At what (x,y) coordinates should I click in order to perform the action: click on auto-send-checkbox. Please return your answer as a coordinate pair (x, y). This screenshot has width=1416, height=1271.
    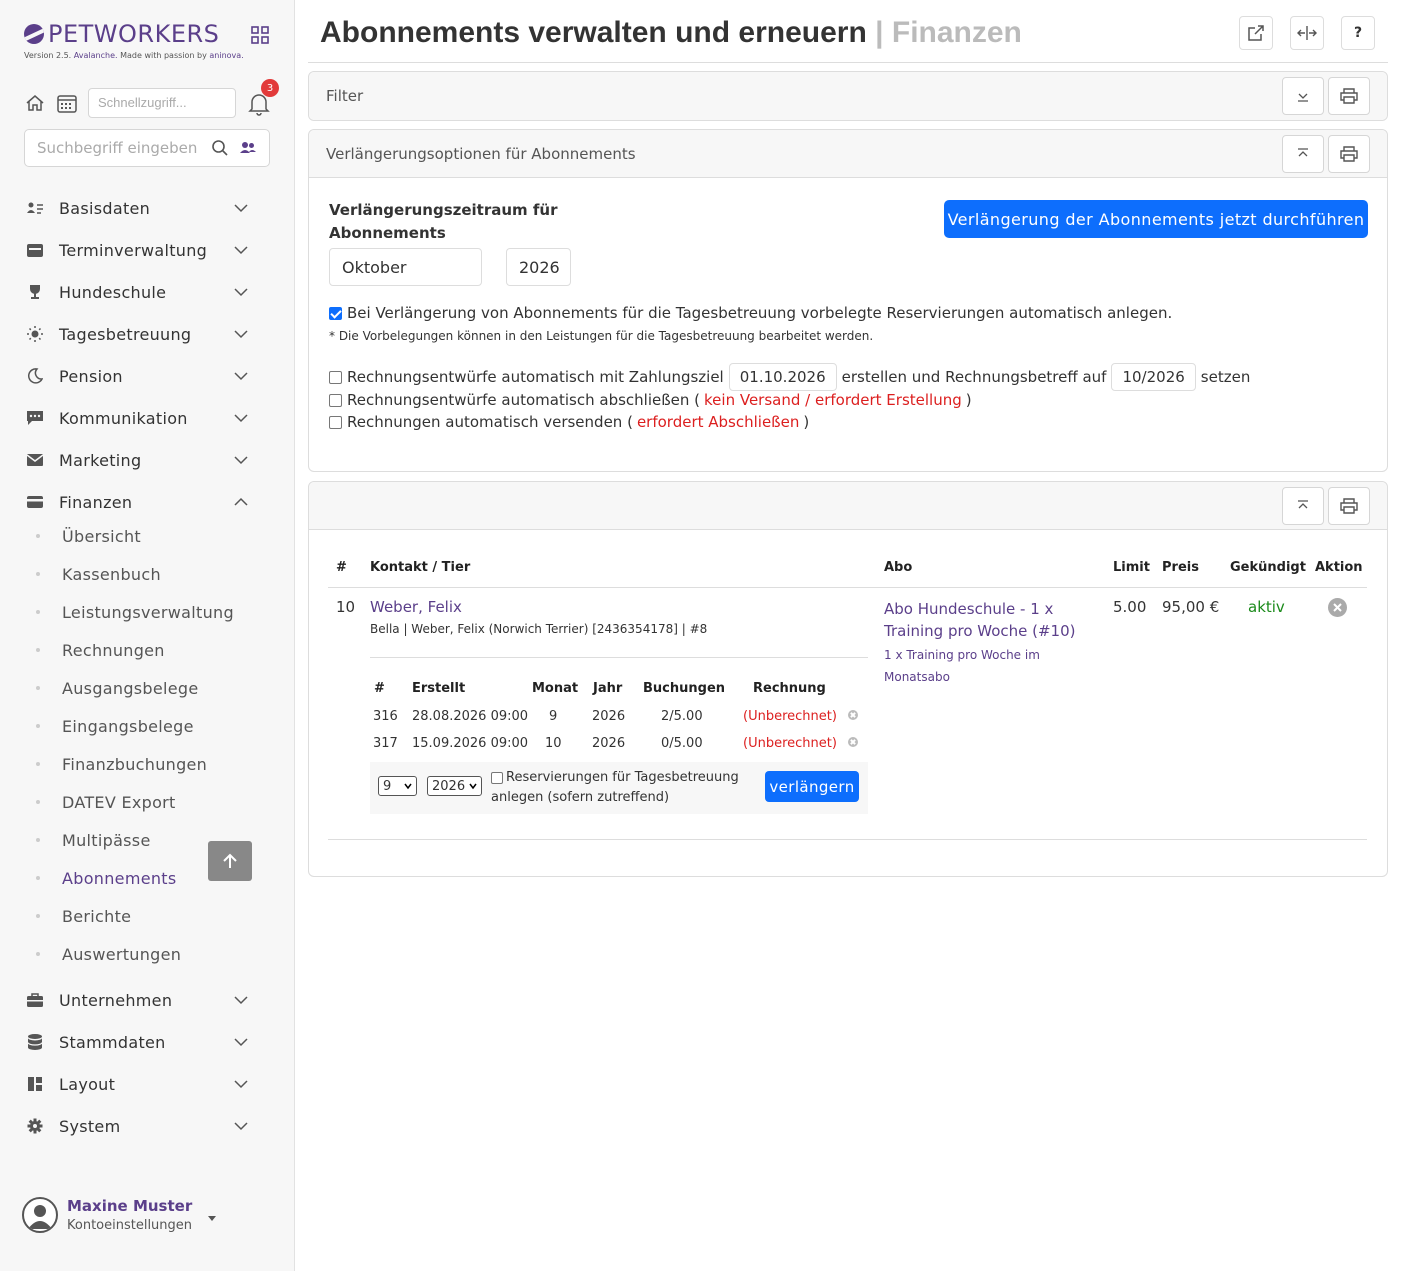
    Looking at the image, I should click on (335, 422).